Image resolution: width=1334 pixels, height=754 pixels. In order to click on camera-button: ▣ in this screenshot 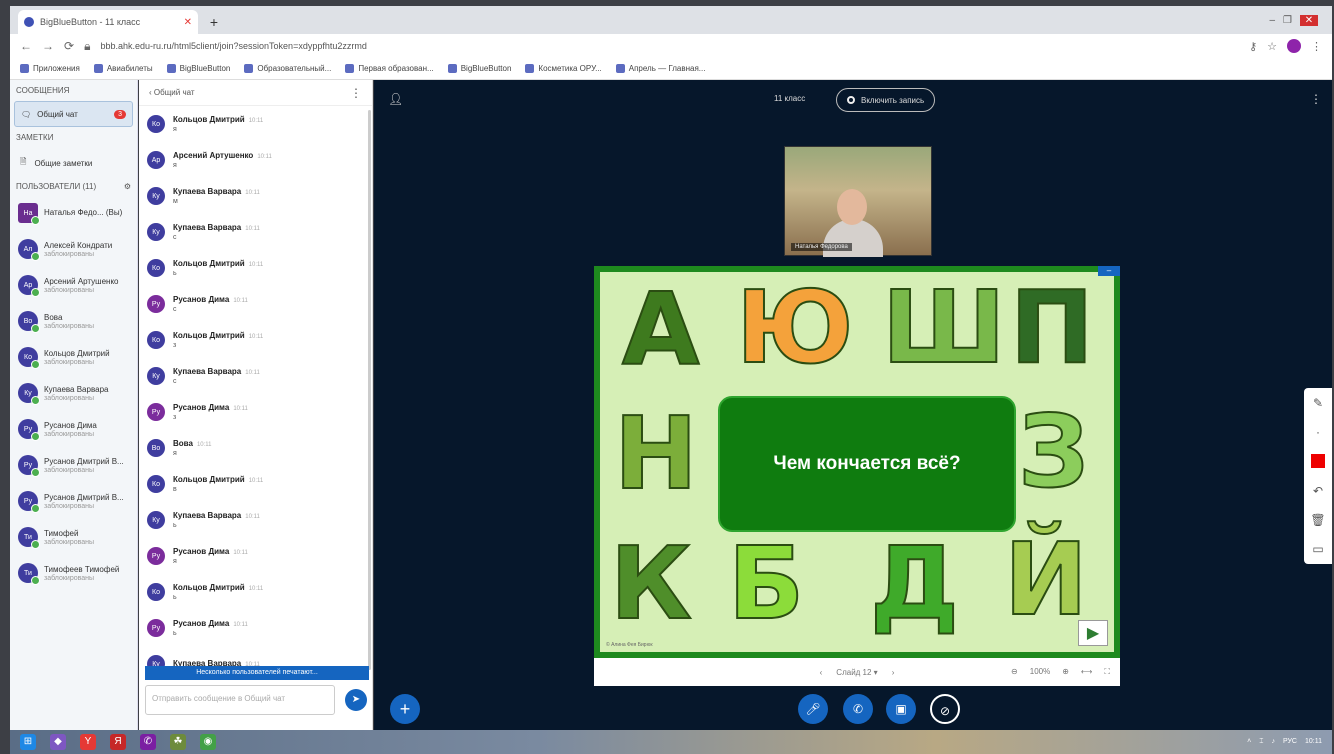, I will do `click(901, 709)`.